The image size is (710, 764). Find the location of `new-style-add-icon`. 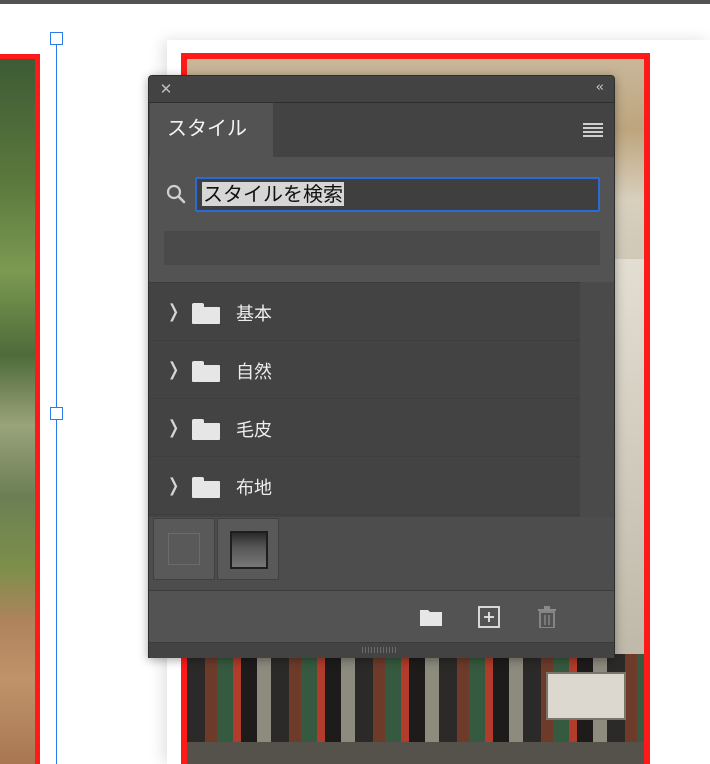

new-style-add-icon is located at coordinates (489, 617).